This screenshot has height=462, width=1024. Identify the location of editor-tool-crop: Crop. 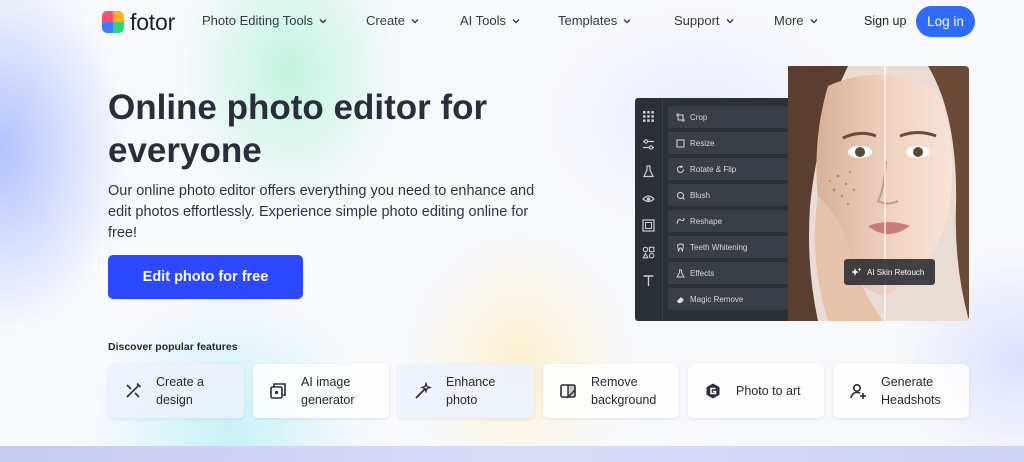
(728, 117).